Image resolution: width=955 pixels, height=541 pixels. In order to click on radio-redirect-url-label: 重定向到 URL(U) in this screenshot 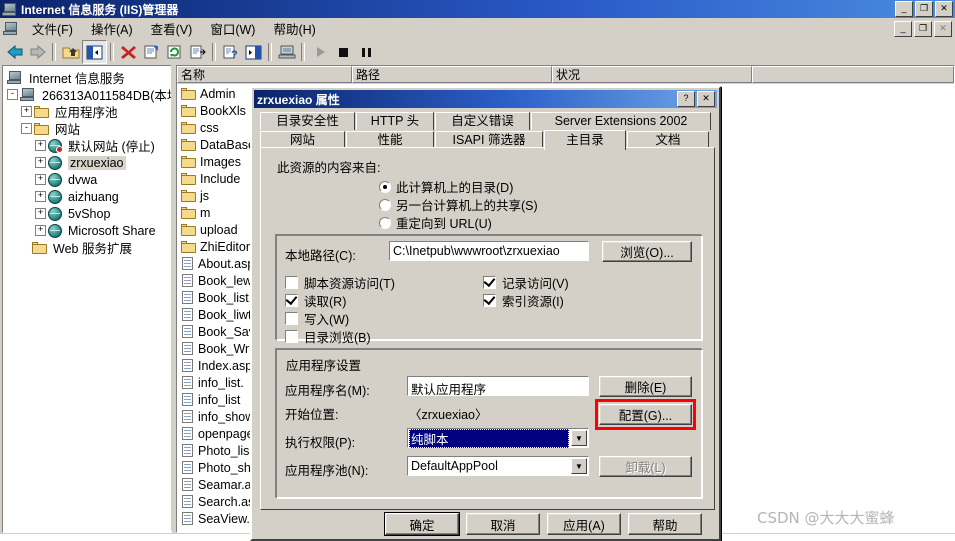, I will do `click(444, 224)`.